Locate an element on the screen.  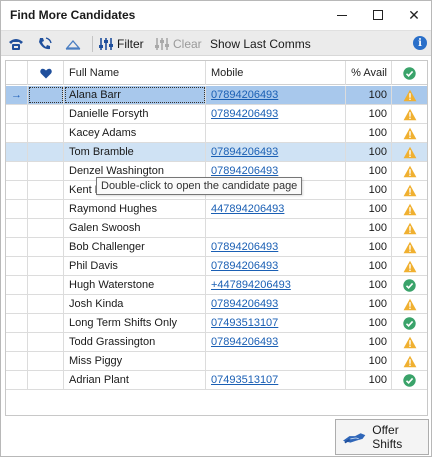
full-name-cell: Hugh Waterstone is located at coordinates (135, 285).